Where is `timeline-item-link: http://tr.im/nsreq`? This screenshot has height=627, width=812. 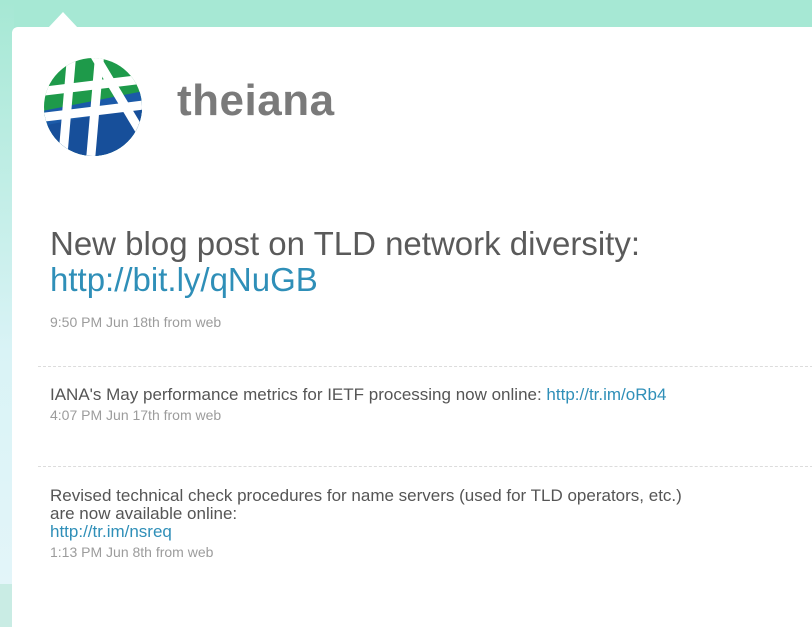 timeline-item-link: http://tr.im/nsreq is located at coordinates (370, 532).